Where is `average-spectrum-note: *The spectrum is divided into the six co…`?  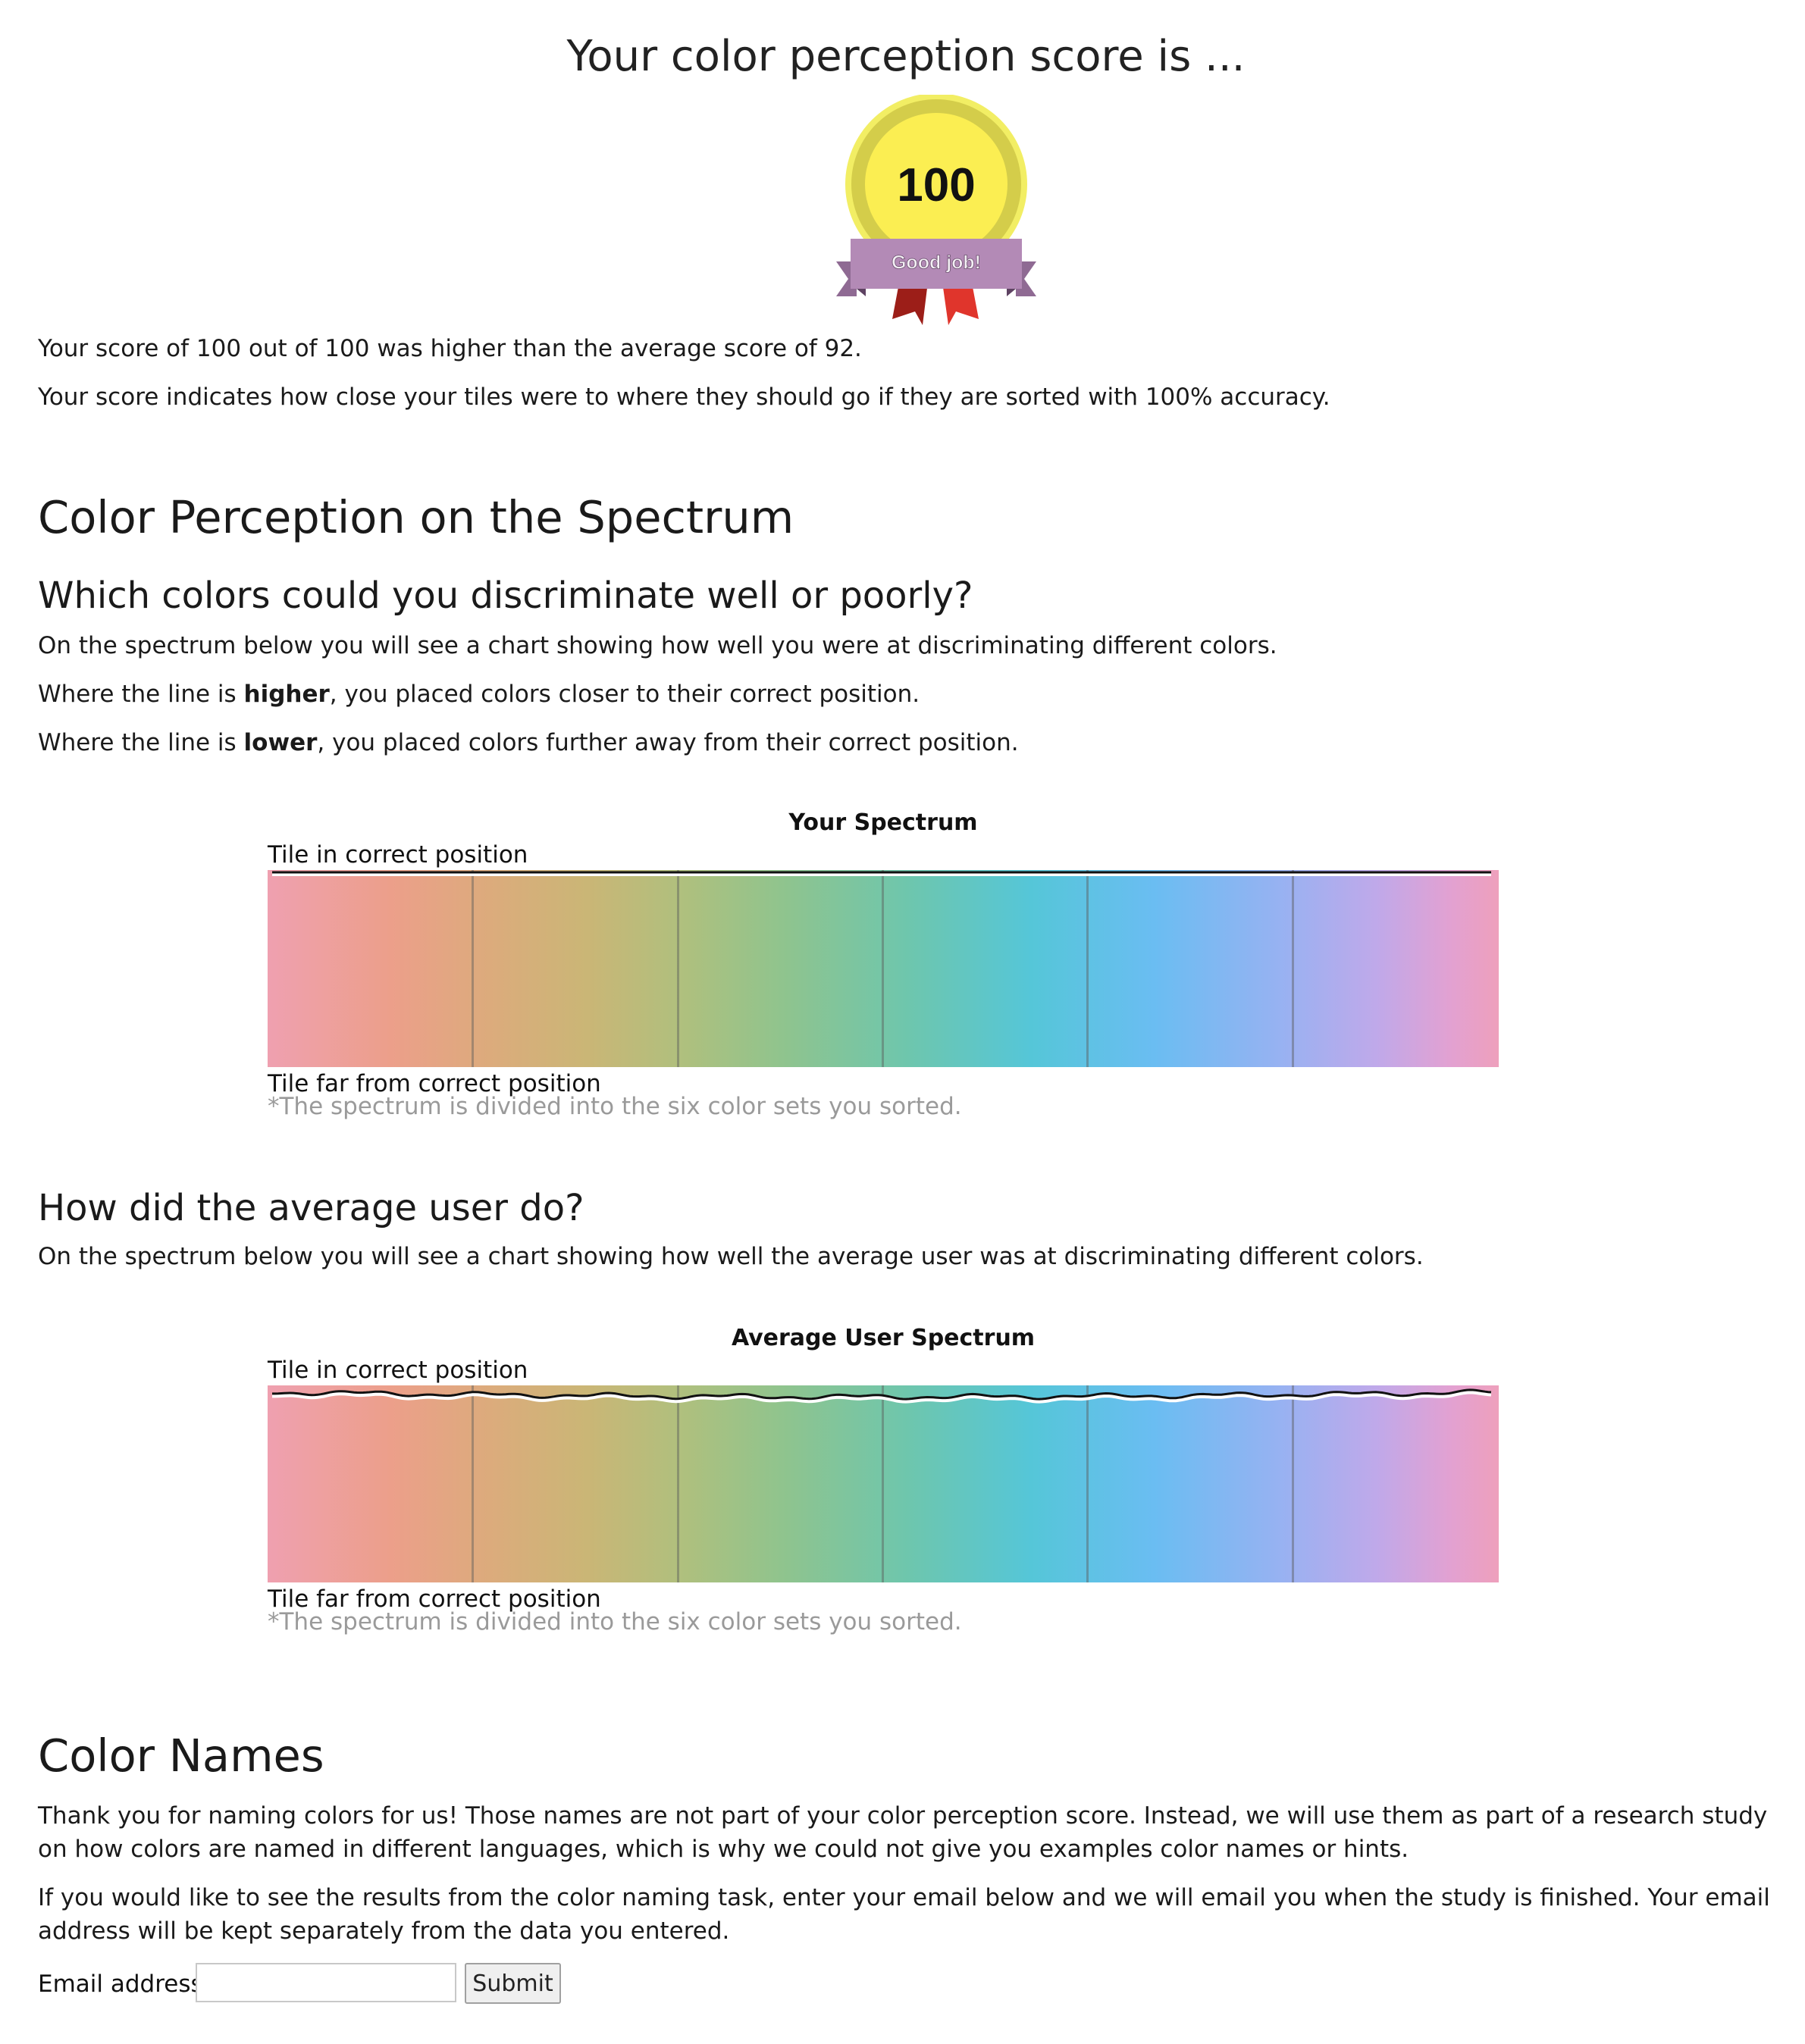
average-spectrum-note: *The spectrum is divided into the six co… is located at coordinates (615, 1622).